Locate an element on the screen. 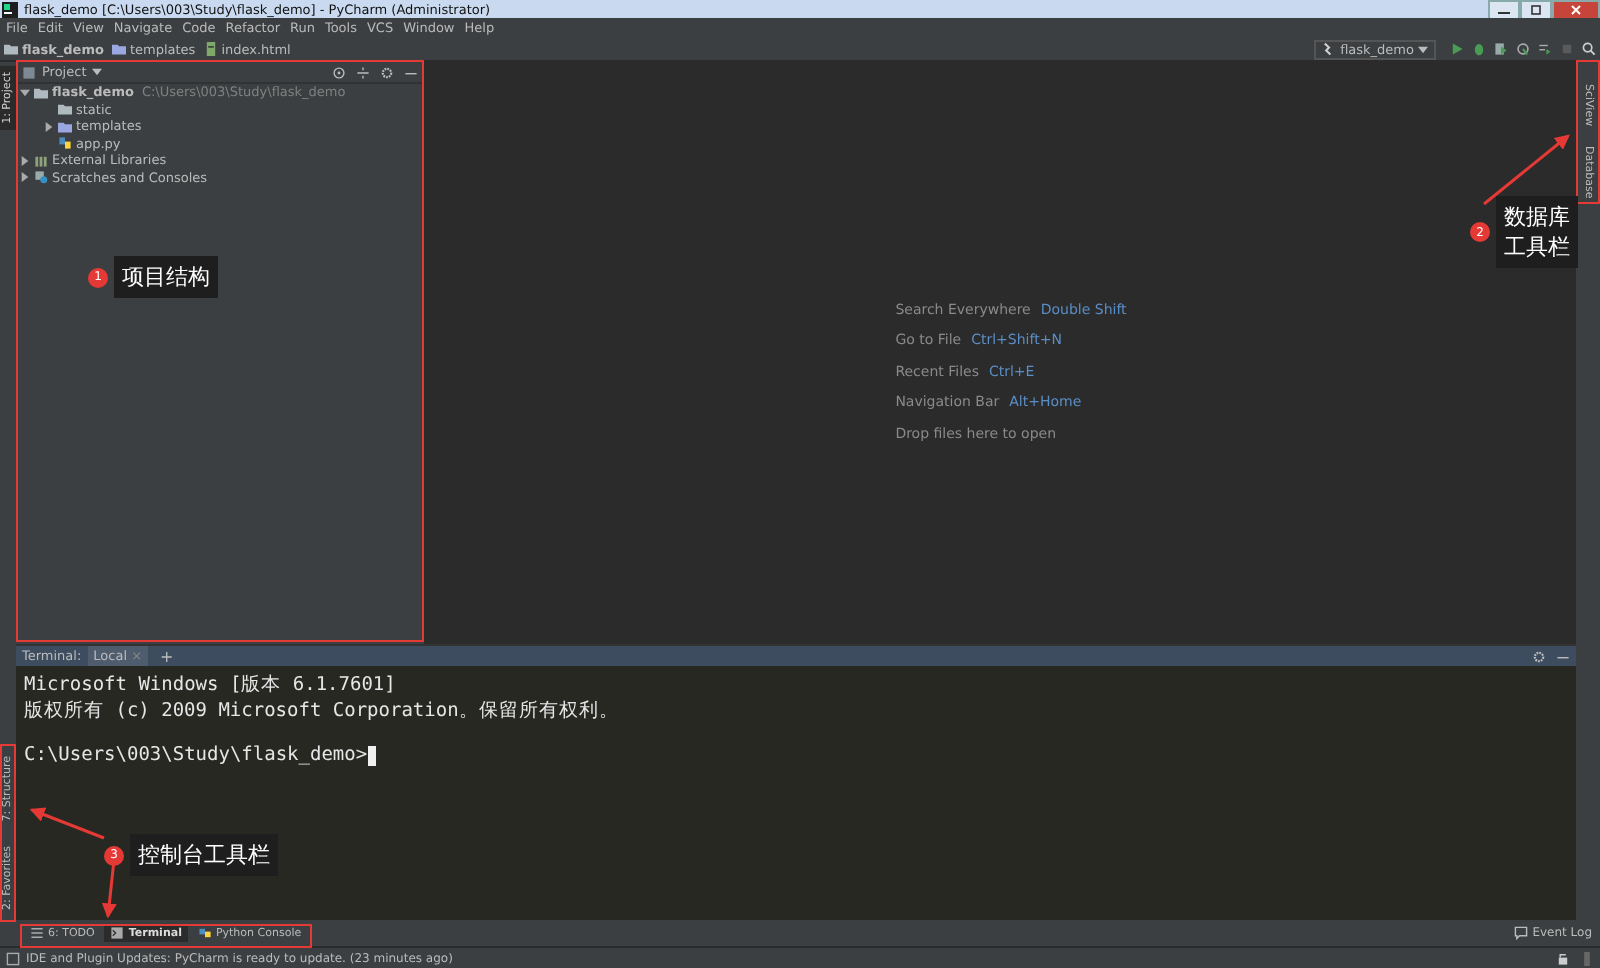 This screenshot has width=1600, height=968. close-button is located at coordinates (1576, 10).